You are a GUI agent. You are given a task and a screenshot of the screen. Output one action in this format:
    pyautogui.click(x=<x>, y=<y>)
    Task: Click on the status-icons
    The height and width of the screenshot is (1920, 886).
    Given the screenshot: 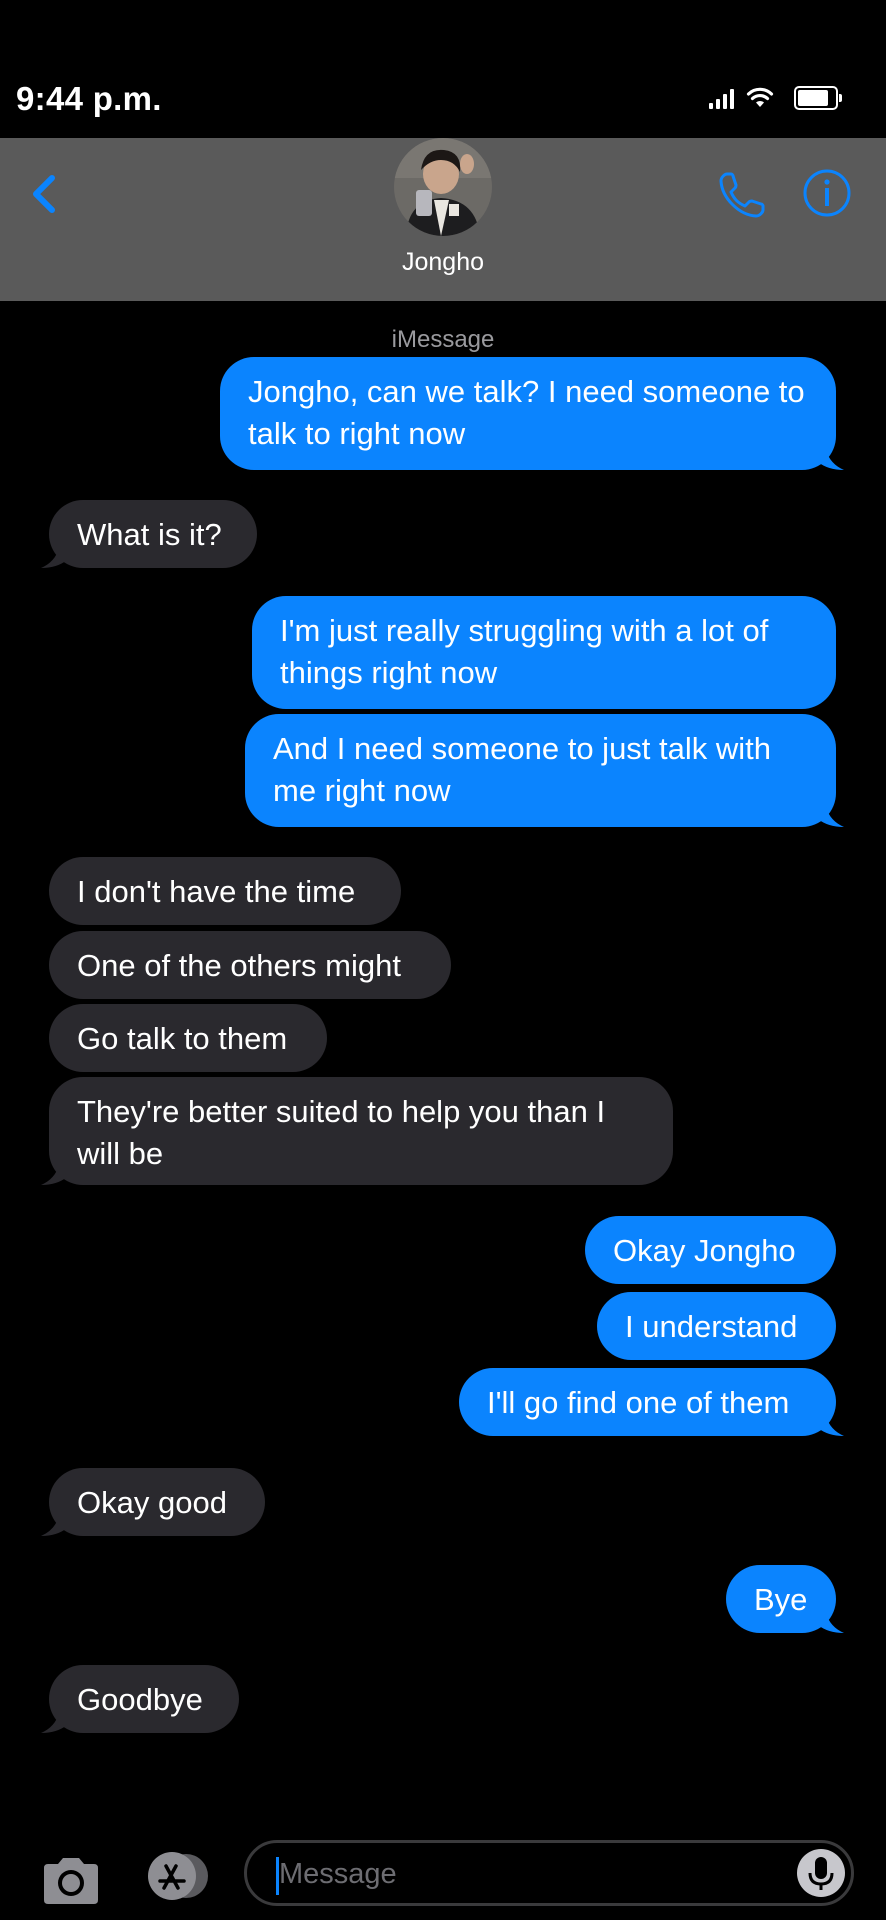 What is the action you would take?
    pyautogui.click(x=775, y=98)
    